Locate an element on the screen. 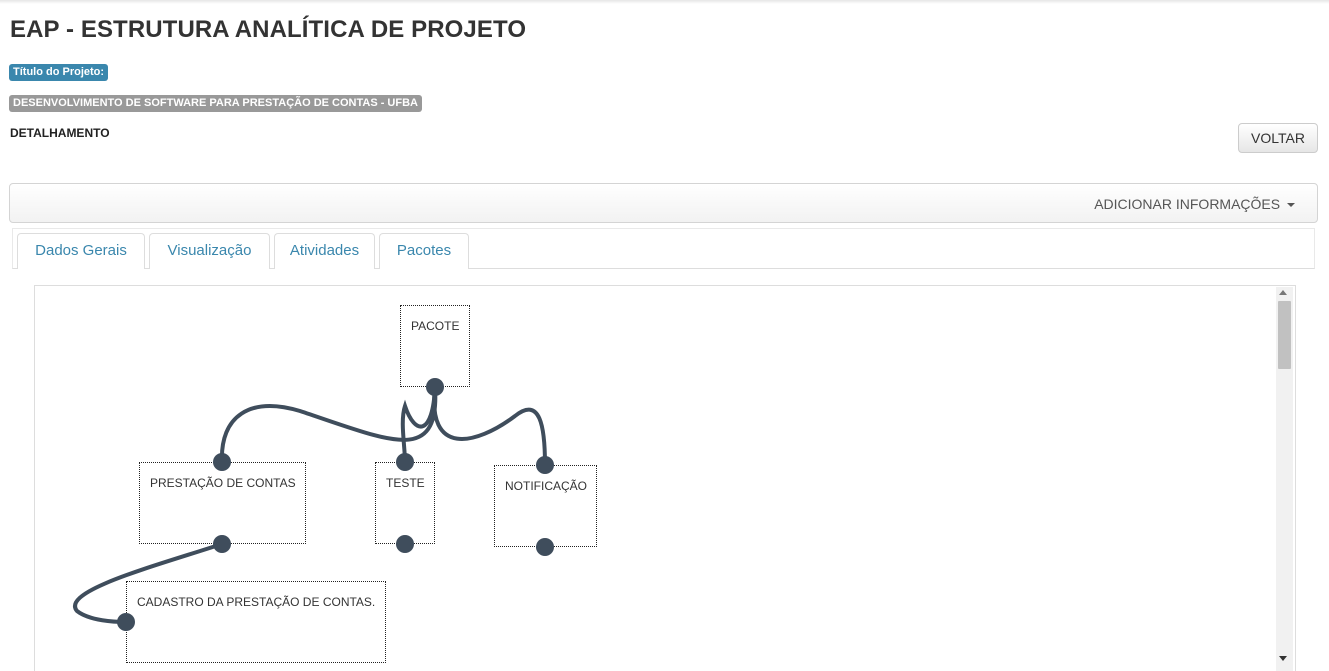 This screenshot has width=1329, height=671. add-info-dropdown: ADICIONAR INFORMAÇÕES is located at coordinates (1194, 204).